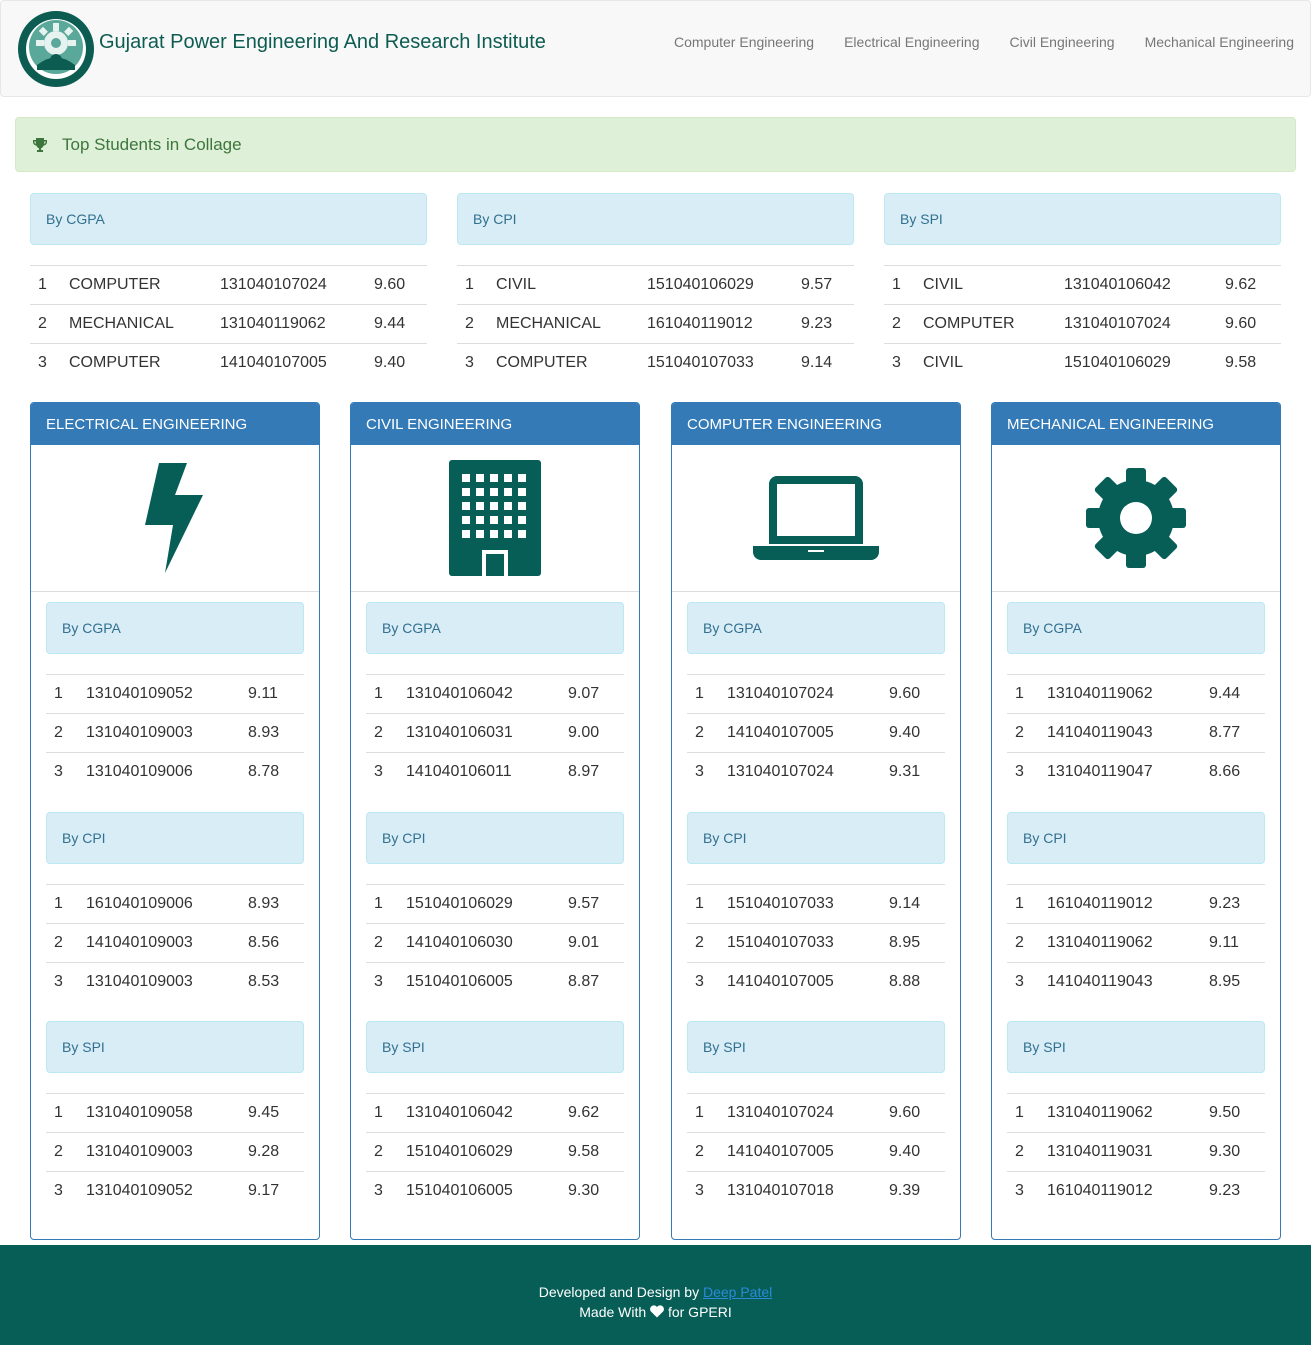 This screenshot has height=1345, width=1311. I want to click on table-row: 2 151040107033 8.95, so click(816, 942).